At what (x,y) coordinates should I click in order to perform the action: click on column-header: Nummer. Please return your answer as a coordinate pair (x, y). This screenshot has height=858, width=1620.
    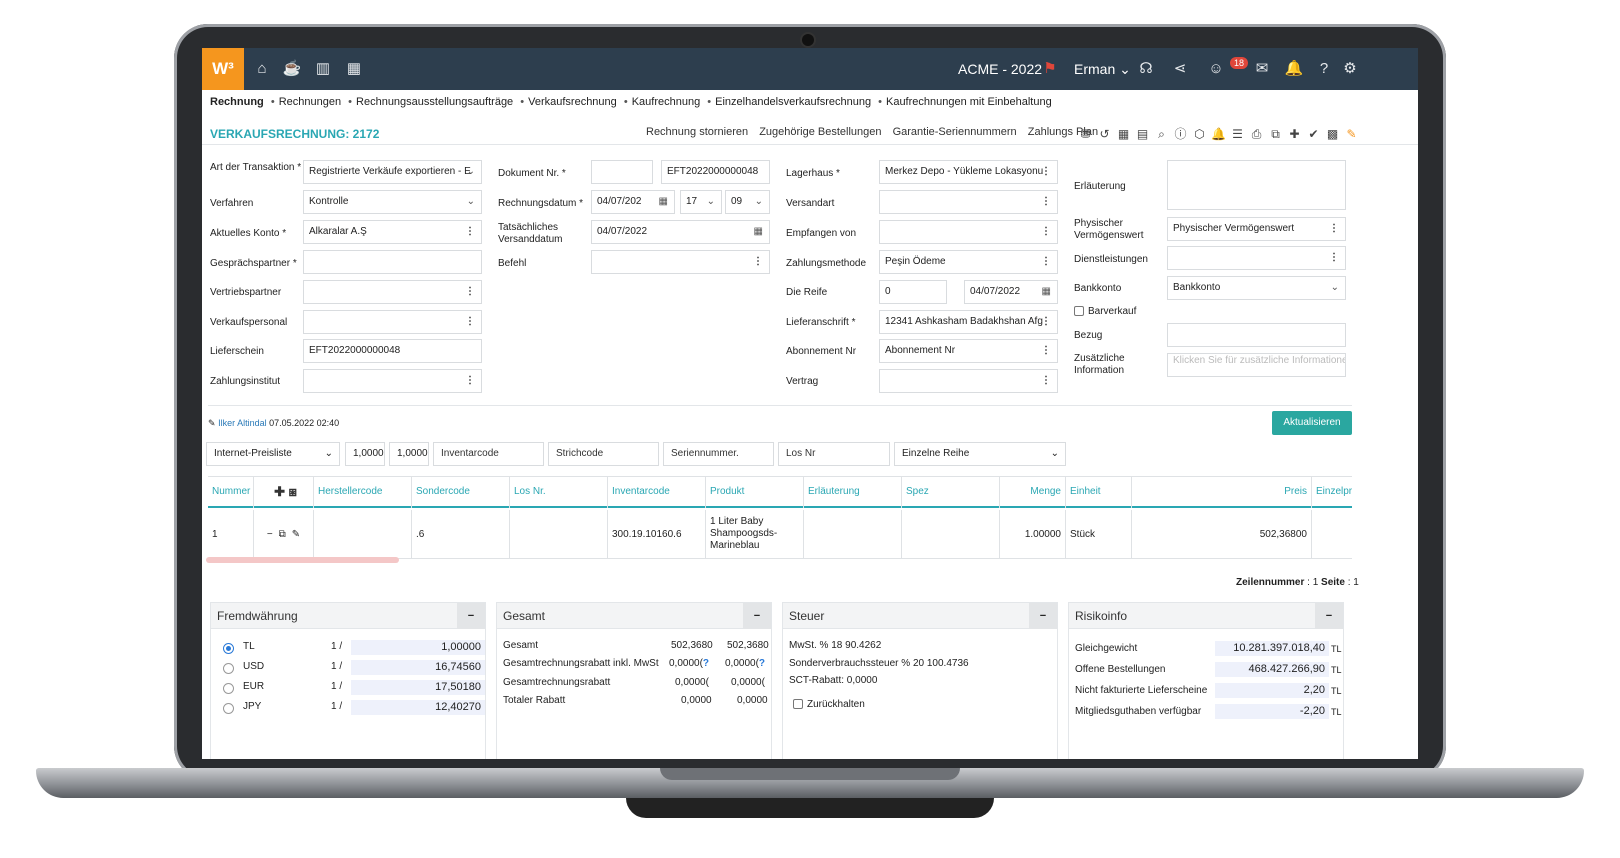
    Looking at the image, I should click on (231, 492).